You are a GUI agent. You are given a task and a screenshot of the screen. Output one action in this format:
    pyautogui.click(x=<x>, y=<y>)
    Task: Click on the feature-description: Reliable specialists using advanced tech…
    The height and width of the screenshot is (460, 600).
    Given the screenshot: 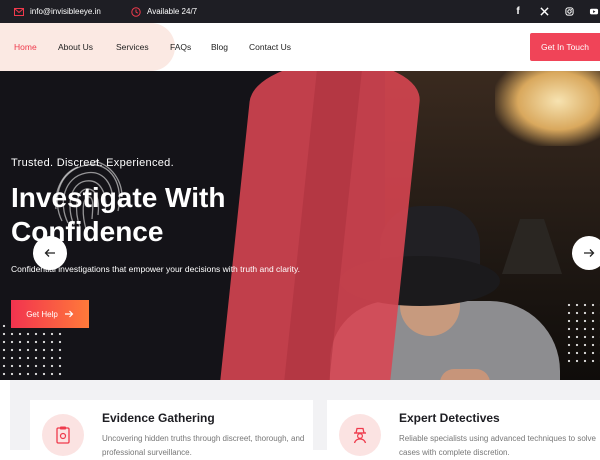 What is the action you would take?
    pyautogui.click(x=498, y=445)
    